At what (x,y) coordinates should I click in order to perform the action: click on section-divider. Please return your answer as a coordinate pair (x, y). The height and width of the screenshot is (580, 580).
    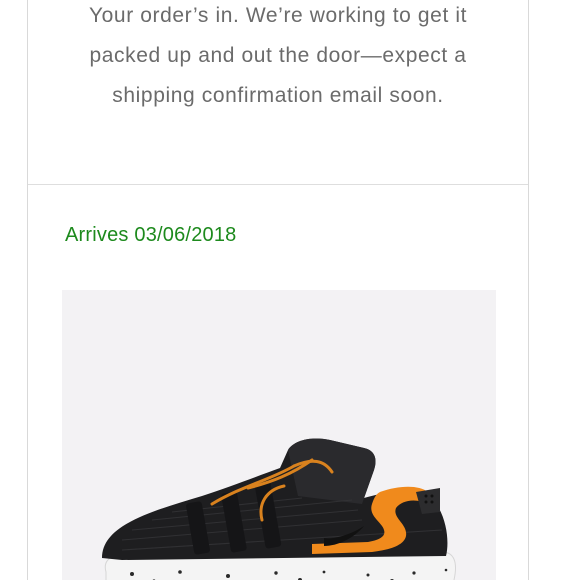
    Looking at the image, I should click on (278, 184).